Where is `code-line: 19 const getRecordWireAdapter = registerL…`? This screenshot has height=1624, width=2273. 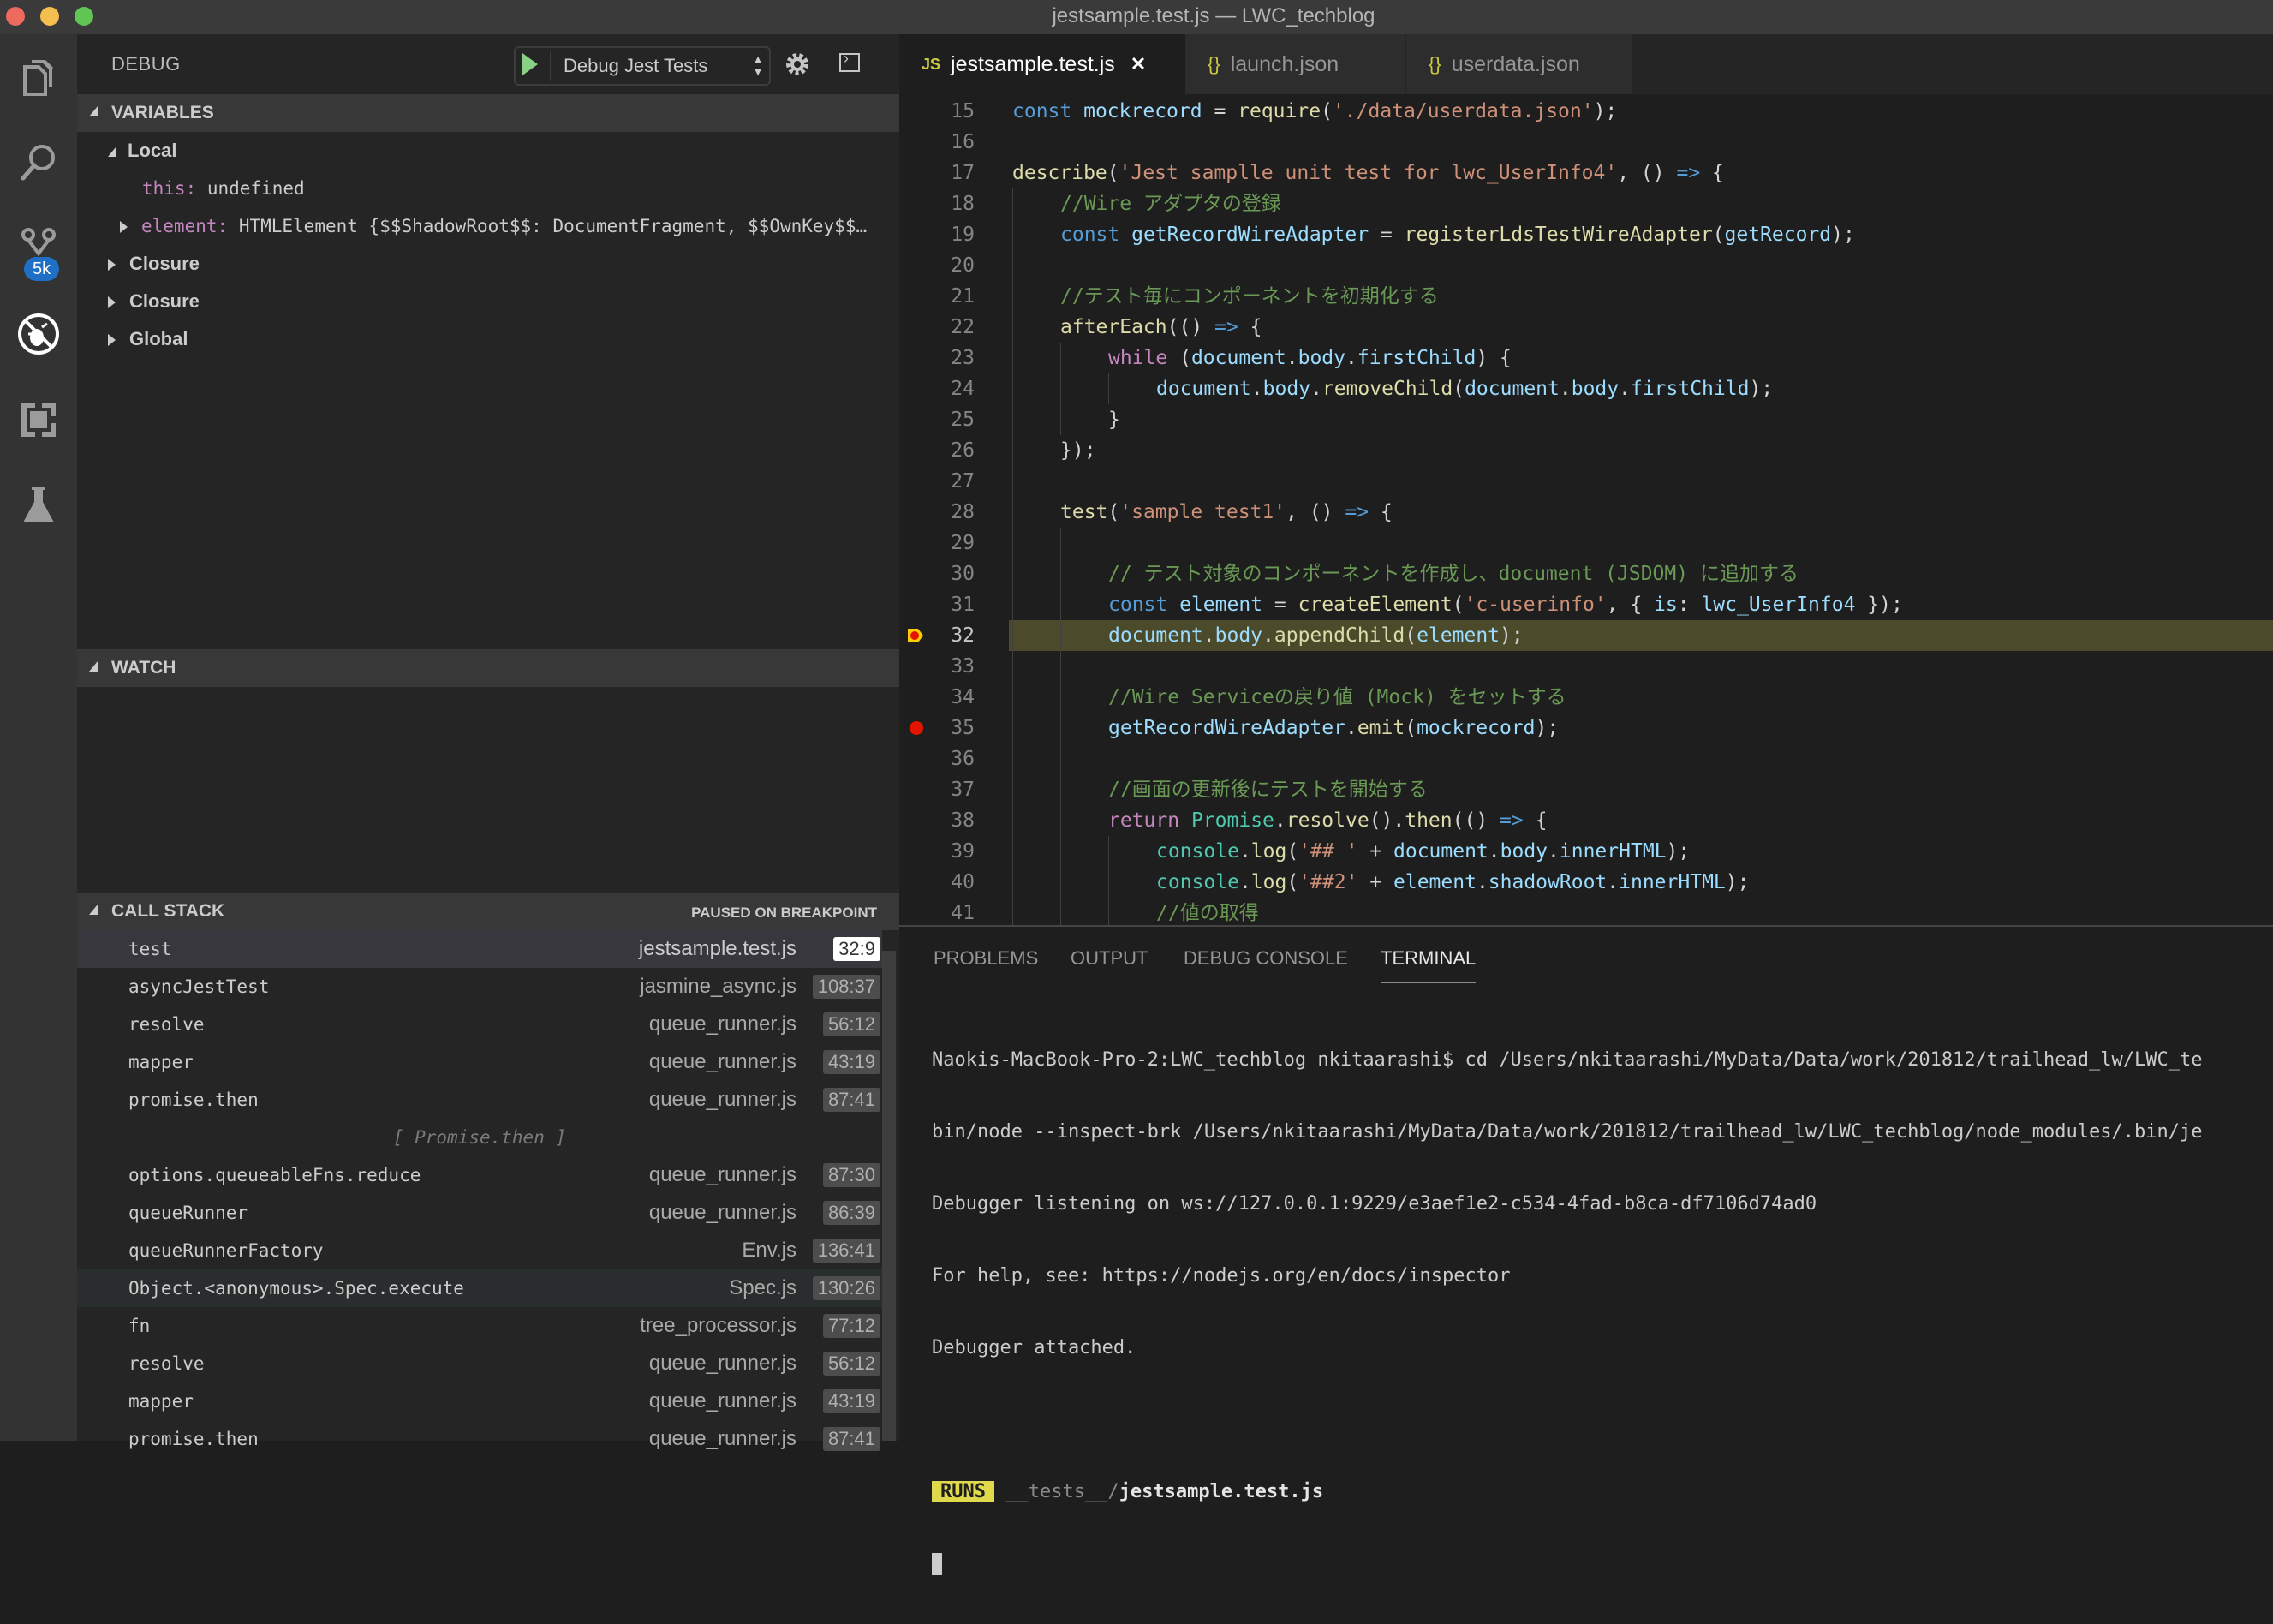 code-line: 19 const getRecordWireAdapter = registerL… is located at coordinates (1586, 234).